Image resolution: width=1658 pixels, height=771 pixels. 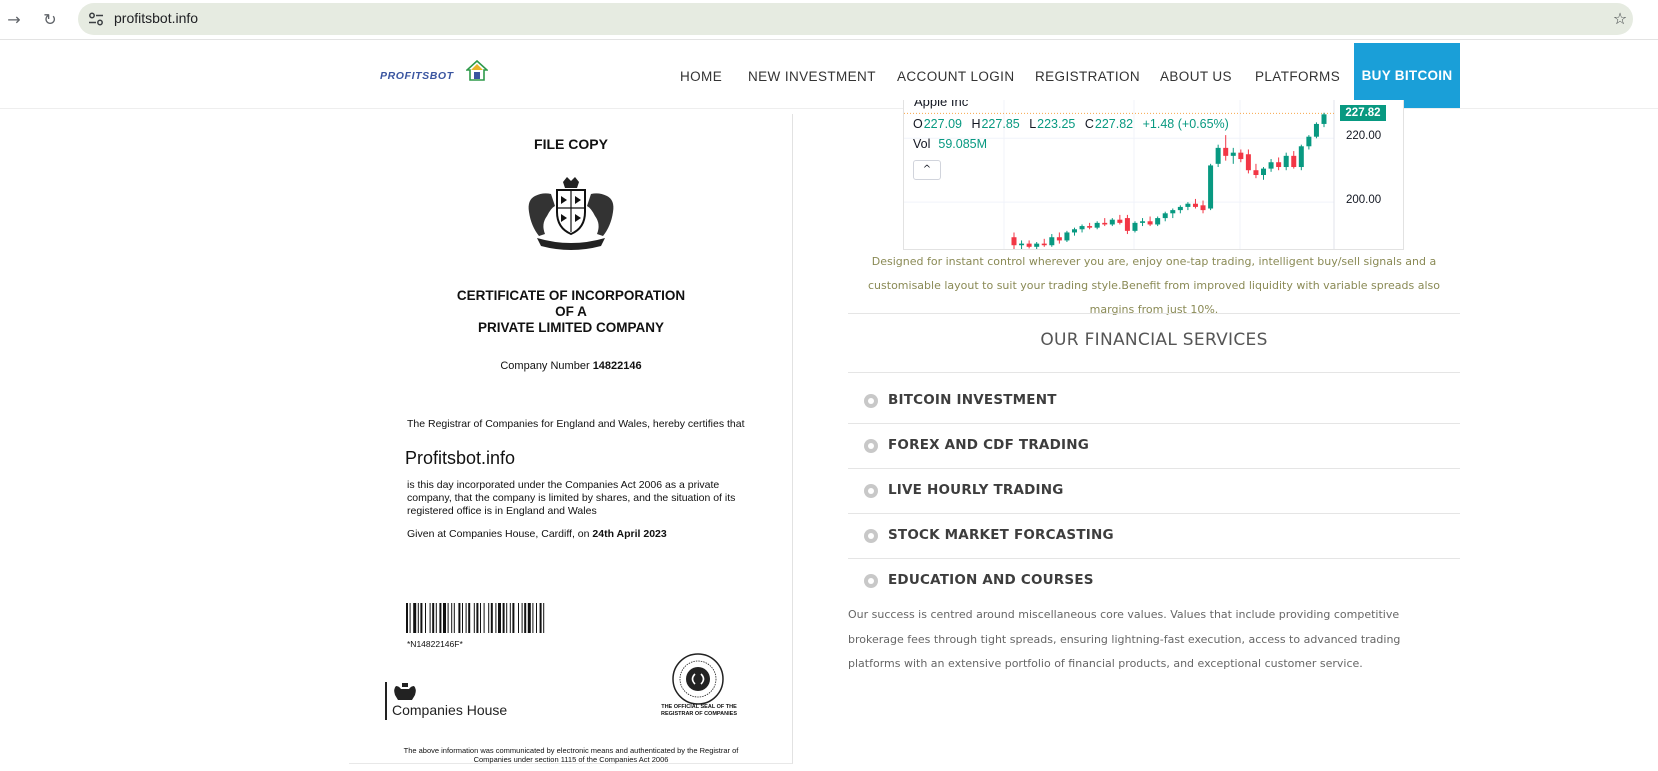 What do you see at coordinates (698, 679) in the screenshot?
I see `registrar-seal-icon` at bounding box center [698, 679].